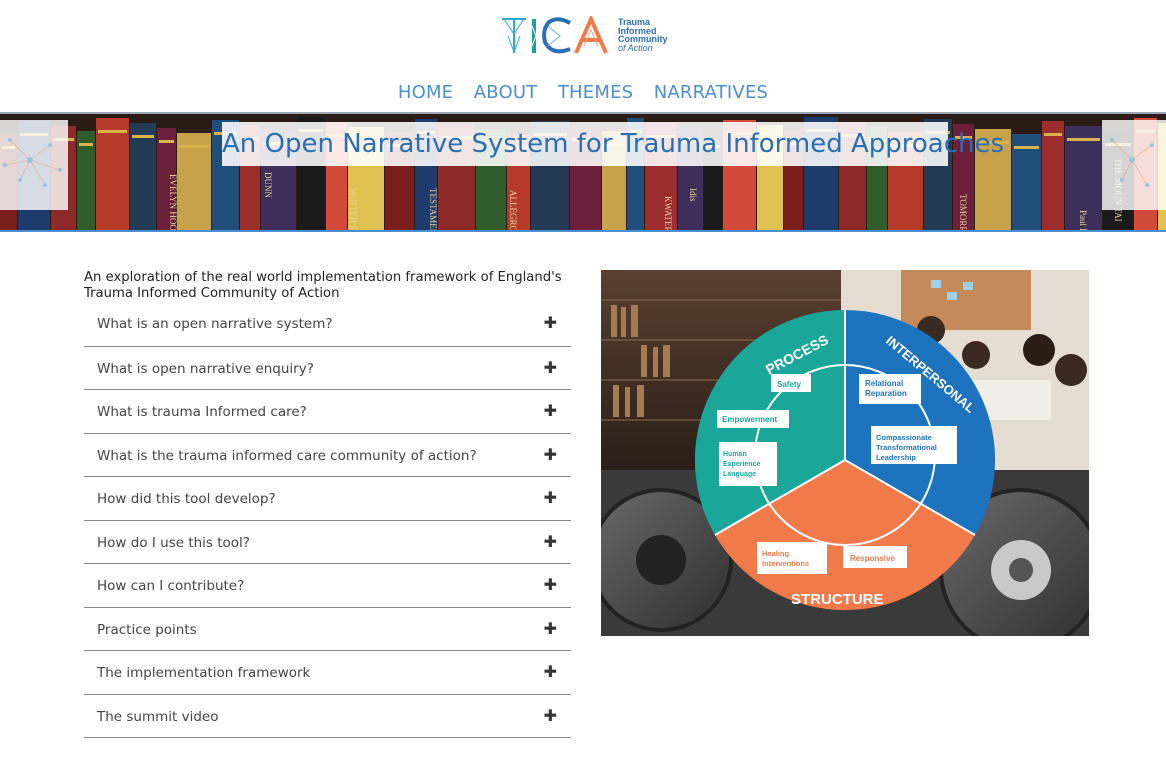 The width and height of the screenshot is (1166, 778). I want to click on network-graphic-right, so click(1134, 165).